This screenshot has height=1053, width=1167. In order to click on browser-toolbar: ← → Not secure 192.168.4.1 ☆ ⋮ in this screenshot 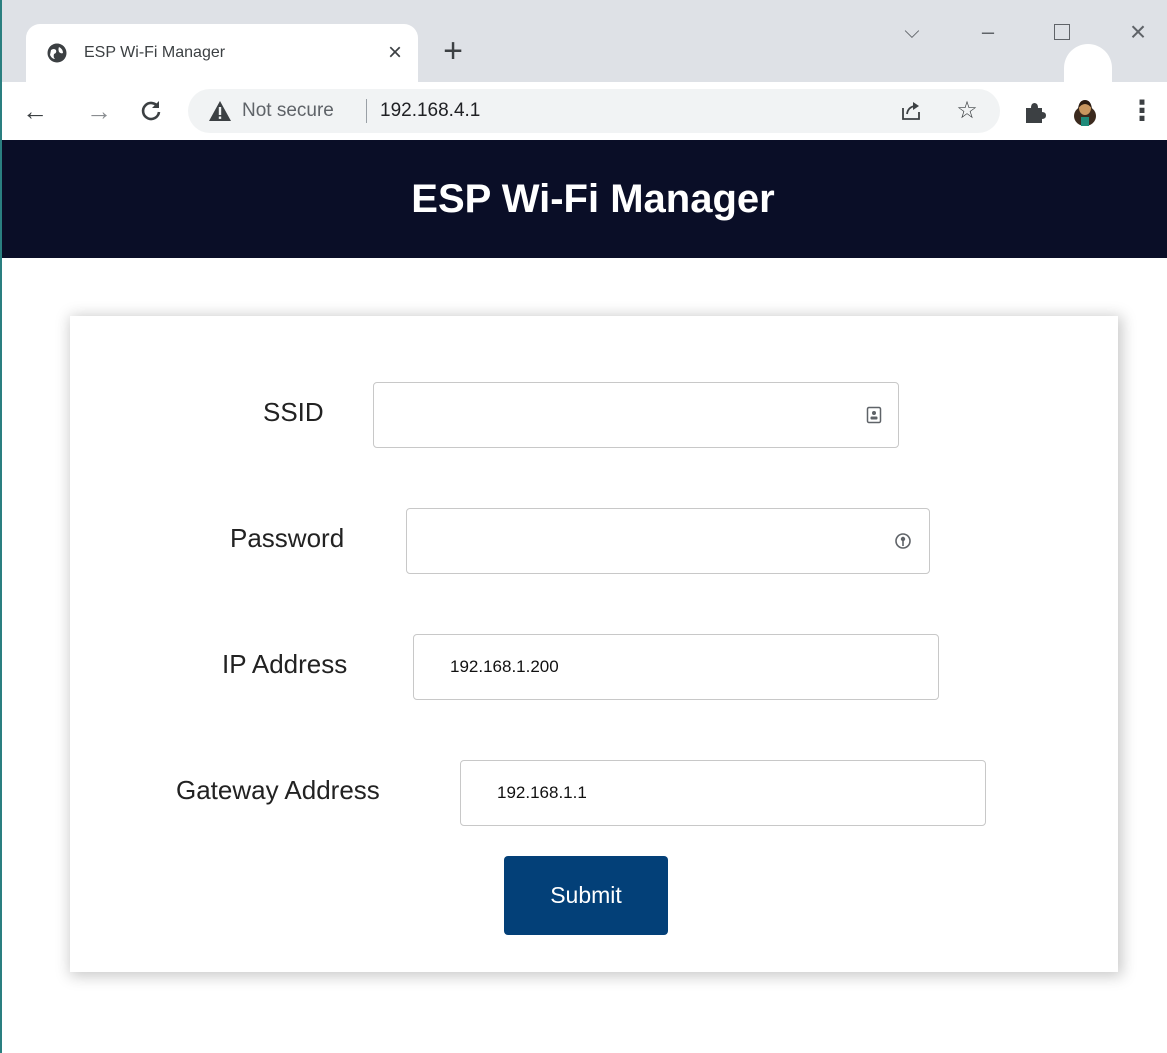, I will do `click(583, 111)`.